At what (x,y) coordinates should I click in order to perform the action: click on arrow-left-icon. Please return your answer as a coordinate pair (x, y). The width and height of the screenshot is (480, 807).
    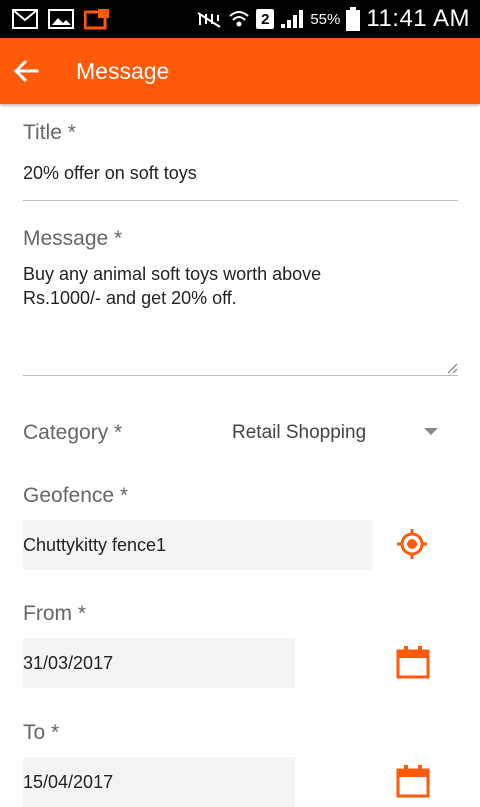
    Looking at the image, I should click on (26, 71).